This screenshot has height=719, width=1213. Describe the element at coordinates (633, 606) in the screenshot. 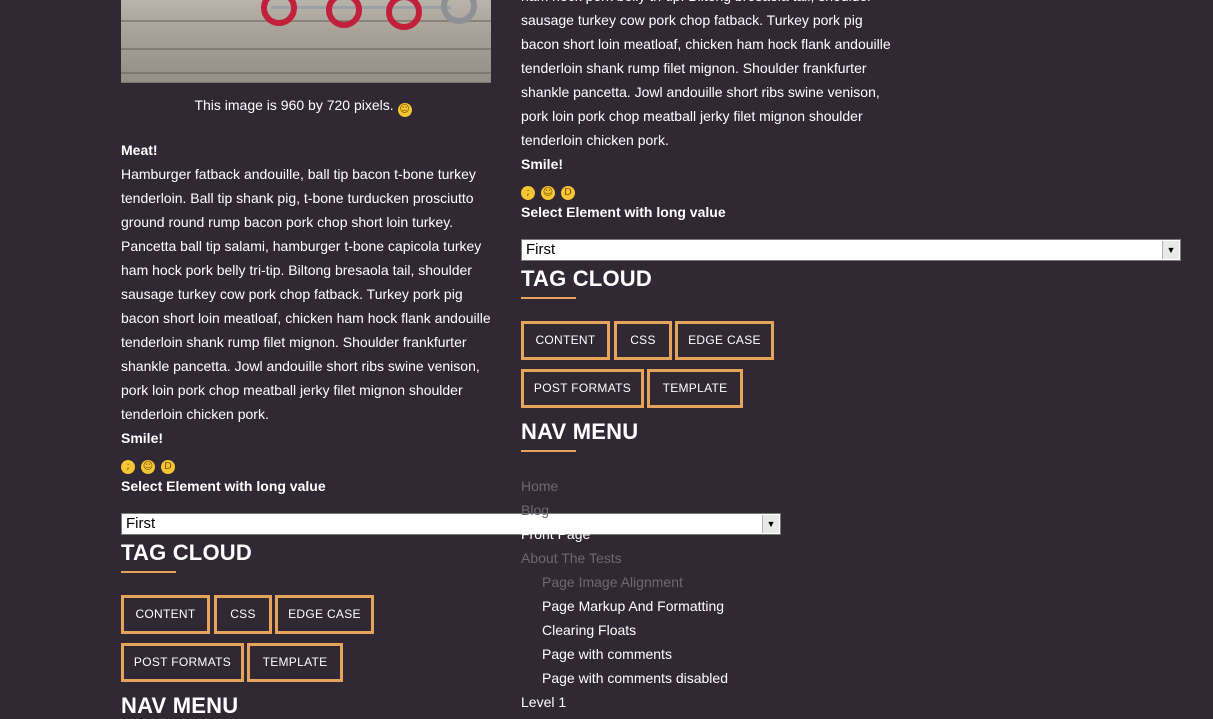

I see `nav-item-page-markup: Page Markup And Formatting` at that location.